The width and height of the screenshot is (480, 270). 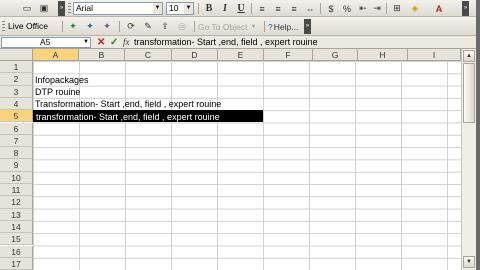 What do you see at coordinates (16, 67) in the screenshot?
I see `row-header-1: 1` at bounding box center [16, 67].